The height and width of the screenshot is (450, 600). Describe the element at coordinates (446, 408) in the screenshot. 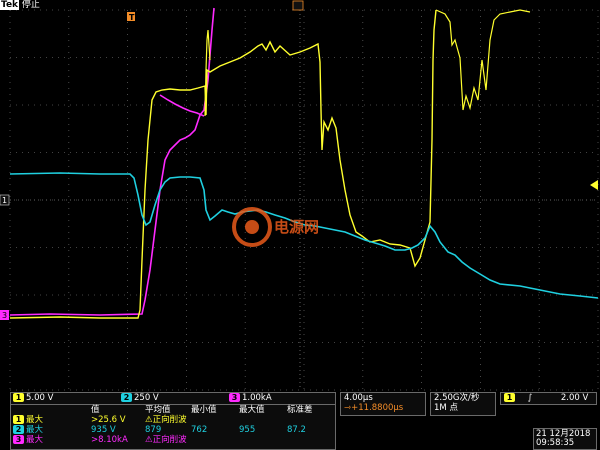

I see `record-length: 1M 点` at that location.